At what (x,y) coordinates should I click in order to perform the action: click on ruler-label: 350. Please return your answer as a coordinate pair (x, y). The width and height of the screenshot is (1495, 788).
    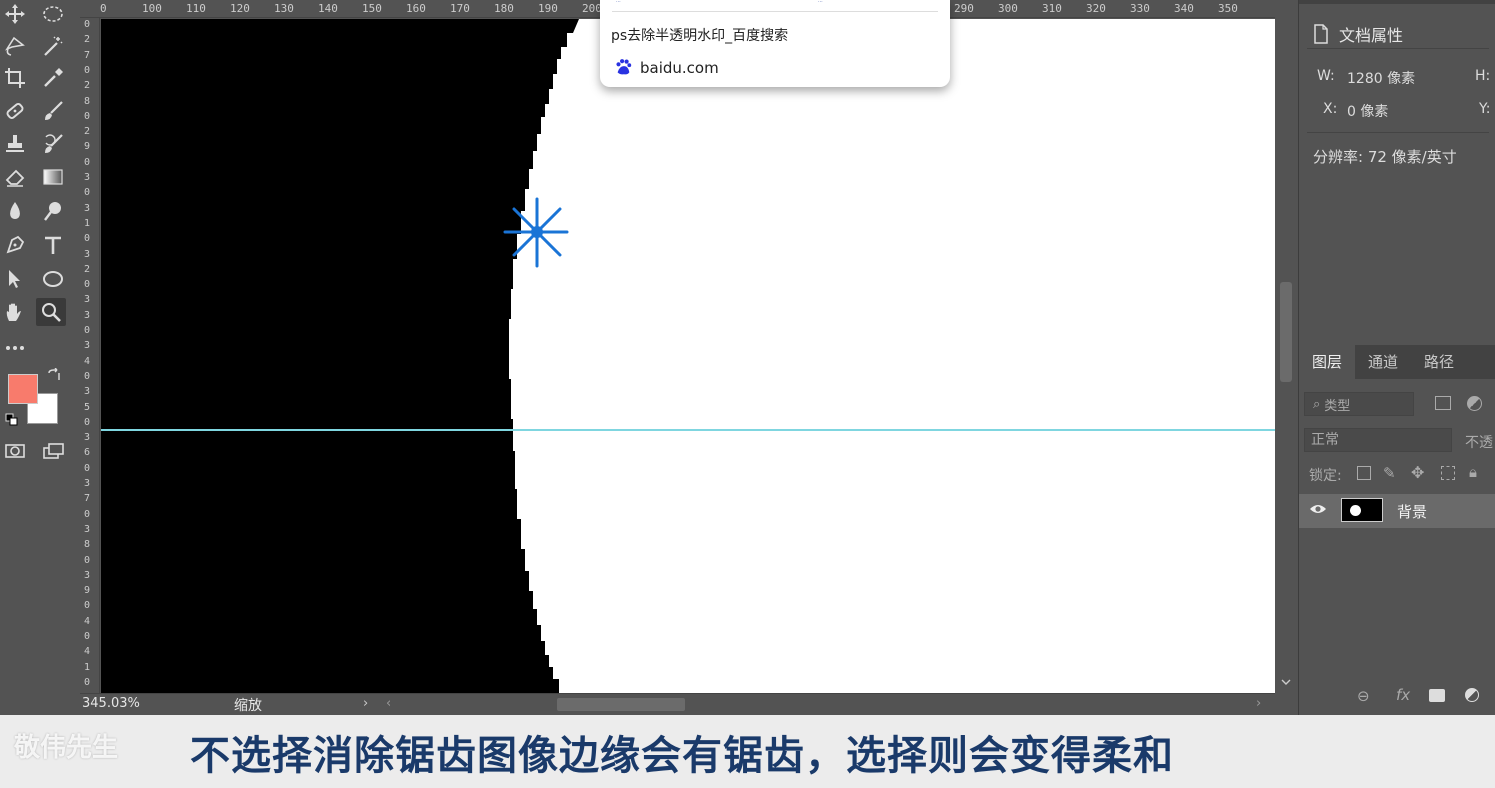
    Looking at the image, I should click on (1228, 8).